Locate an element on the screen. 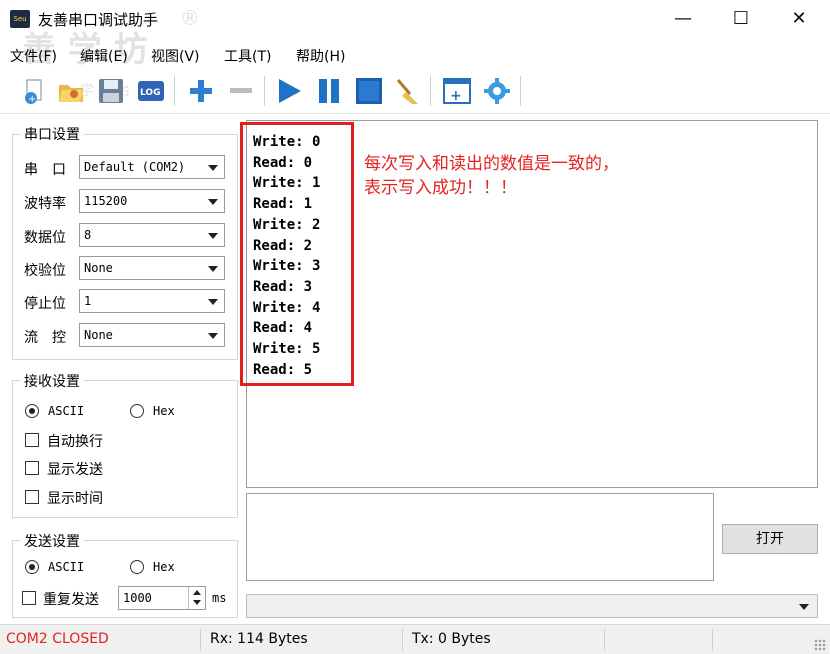 This screenshot has width=830, height=654. stop-icon is located at coordinates (369, 91).